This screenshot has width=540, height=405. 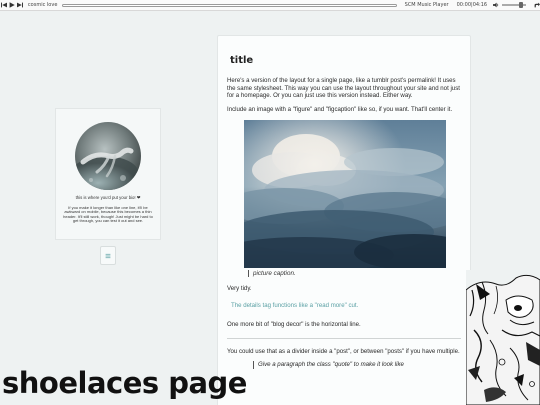 I want to click on play-icon, so click(x=12, y=5).